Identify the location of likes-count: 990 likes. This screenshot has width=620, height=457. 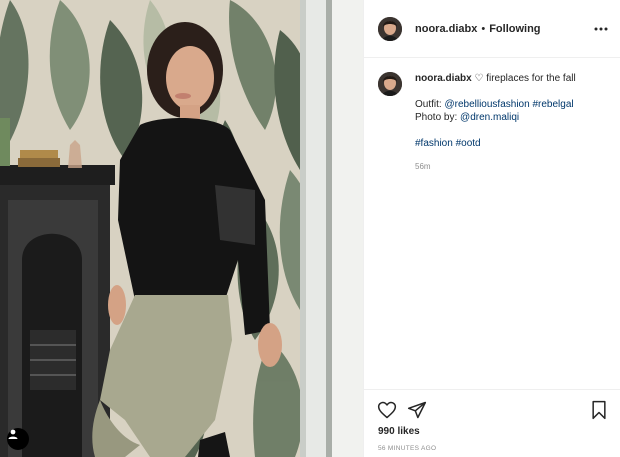
(399, 431).